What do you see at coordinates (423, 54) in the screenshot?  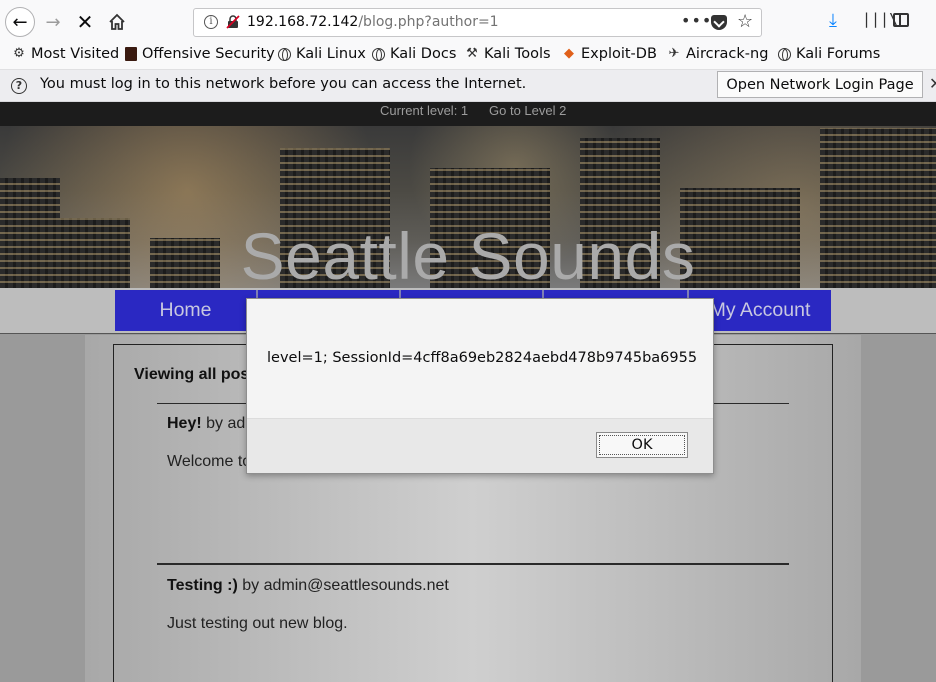 I see `bookmark-label: Kali Docs` at bounding box center [423, 54].